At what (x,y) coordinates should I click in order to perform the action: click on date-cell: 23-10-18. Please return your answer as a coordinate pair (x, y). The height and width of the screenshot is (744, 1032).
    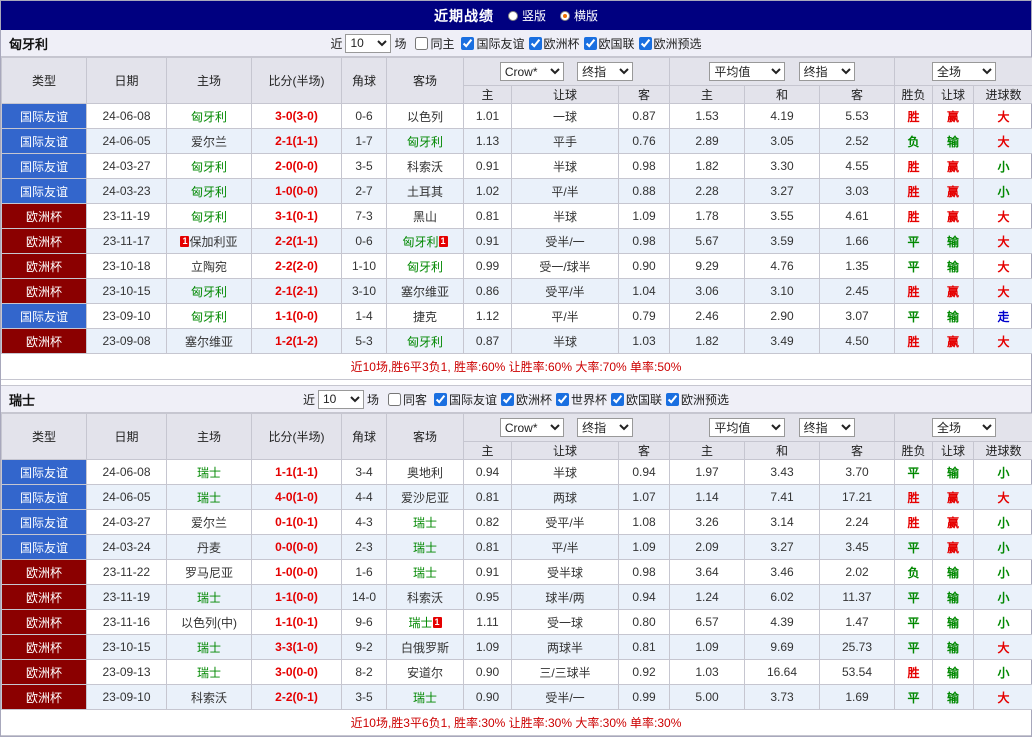
    Looking at the image, I should click on (126, 266).